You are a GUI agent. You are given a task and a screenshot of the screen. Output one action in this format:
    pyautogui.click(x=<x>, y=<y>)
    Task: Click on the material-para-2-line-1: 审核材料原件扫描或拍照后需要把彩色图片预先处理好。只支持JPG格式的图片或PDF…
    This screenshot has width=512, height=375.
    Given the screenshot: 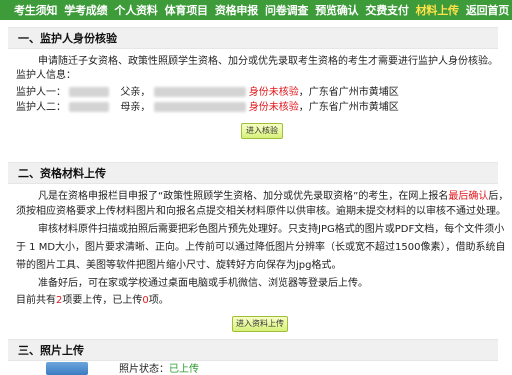 What is the action you would take?
    pyautogui.click(x=271, y=229)
    